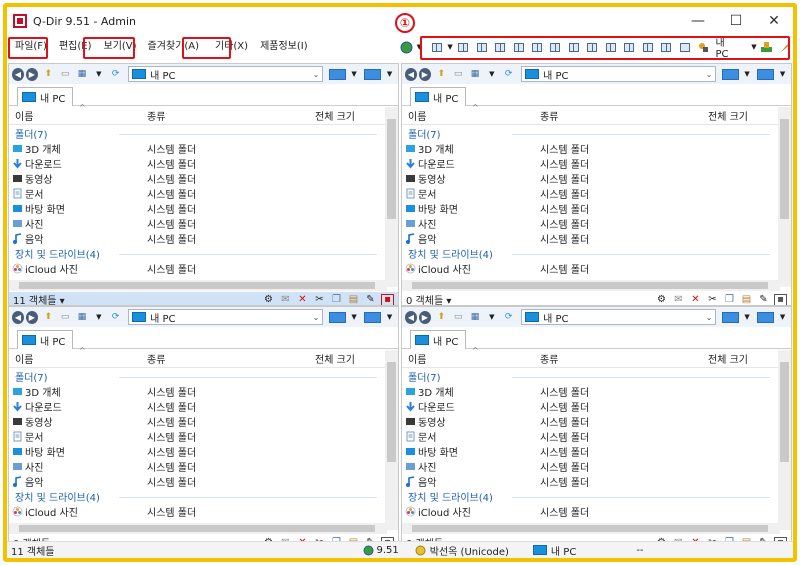 This screenshot has width=800, height=565. What do you see at coordinates (198, 421) in the screenshot?
I see `list-item: 동영상 시스템 폴더` at bounding box center [198, 421].